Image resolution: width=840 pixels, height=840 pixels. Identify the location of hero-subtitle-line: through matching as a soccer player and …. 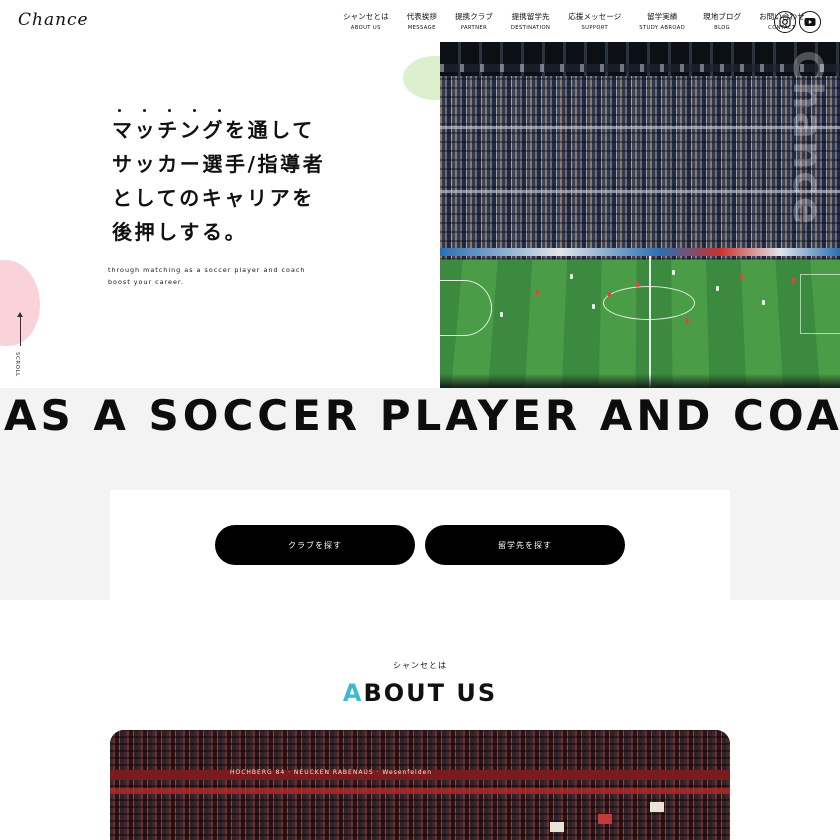
(207, 270).